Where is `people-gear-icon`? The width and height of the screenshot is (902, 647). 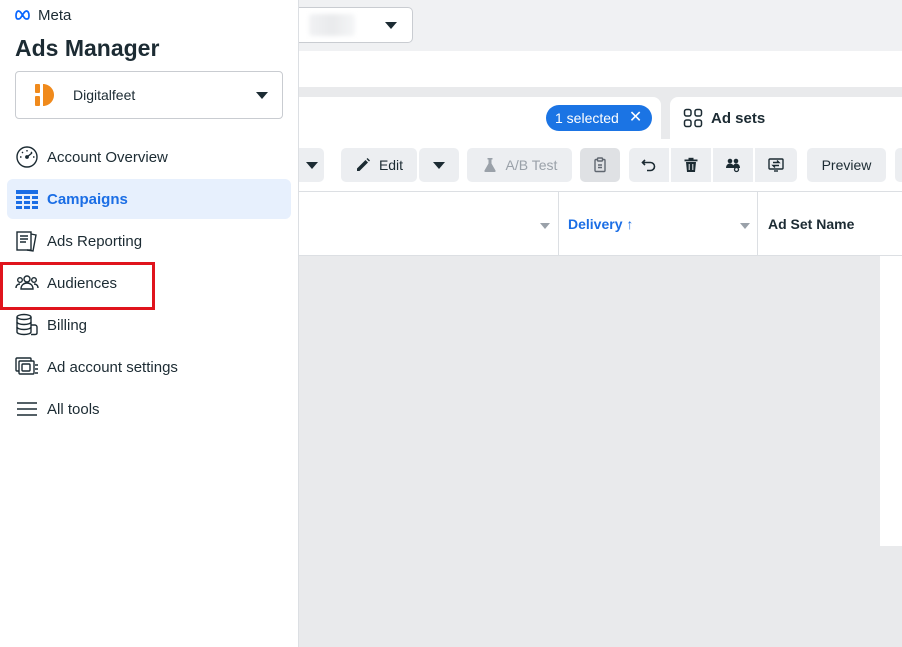 people-gear-icon is located at coordinates (733, 165).